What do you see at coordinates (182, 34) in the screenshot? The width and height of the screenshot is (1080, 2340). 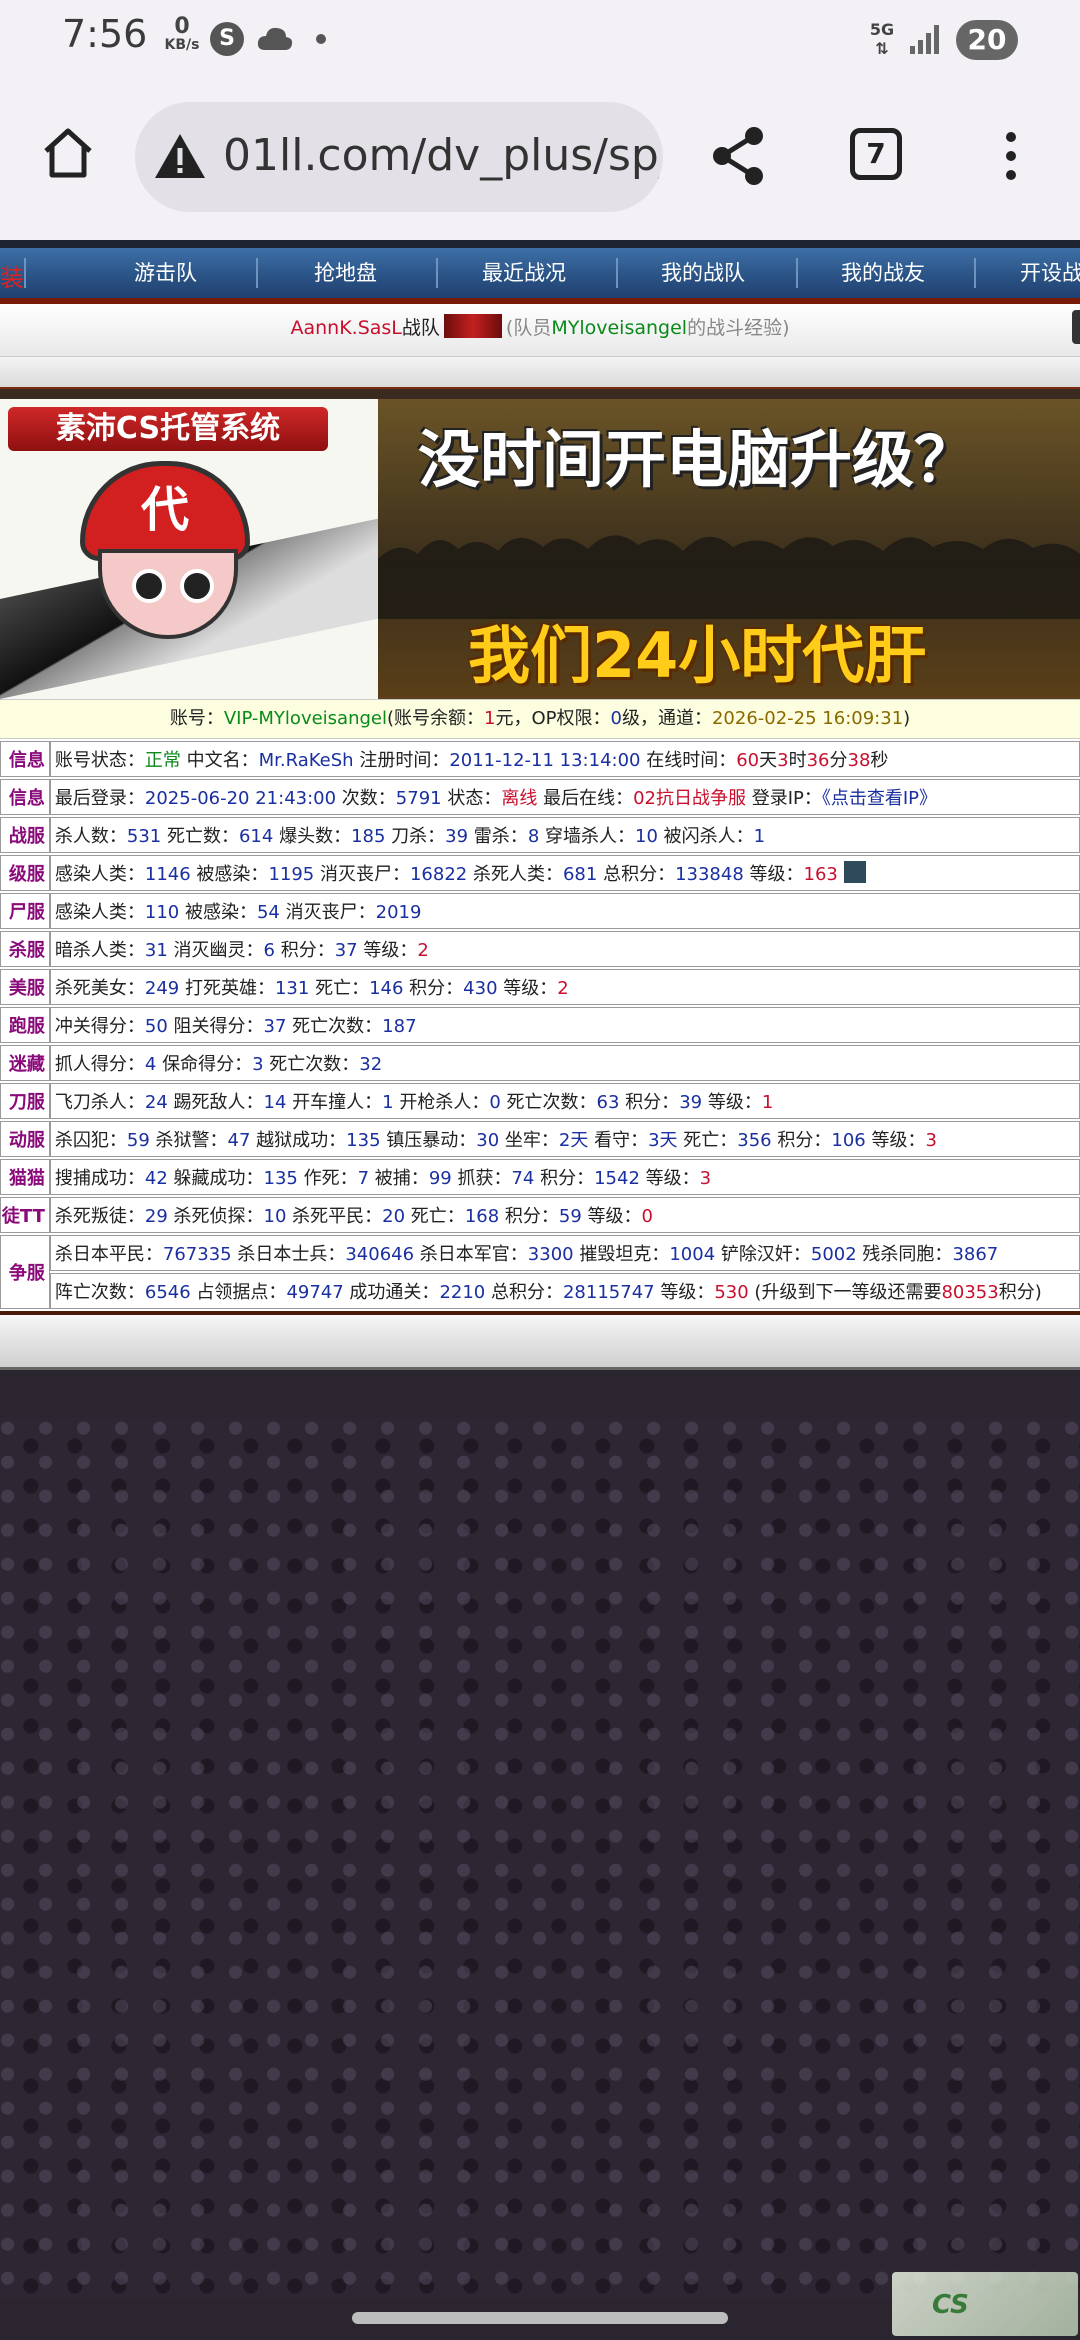 I see `network-speed: 0 KB/s` at bounding box center [182, 34].